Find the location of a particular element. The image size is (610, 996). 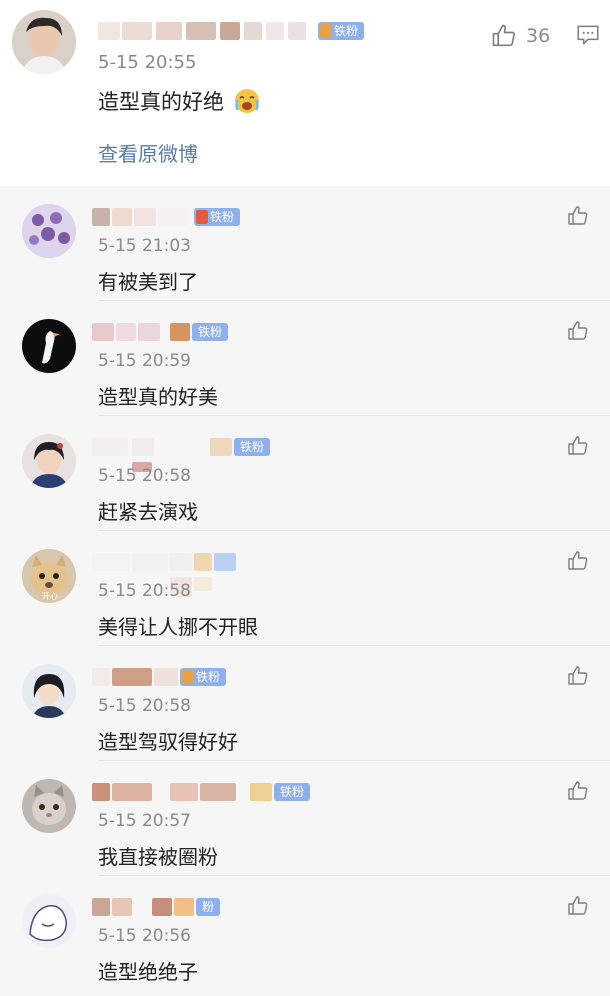

fan-badge: 粉 is located at coordinates (208, 907).